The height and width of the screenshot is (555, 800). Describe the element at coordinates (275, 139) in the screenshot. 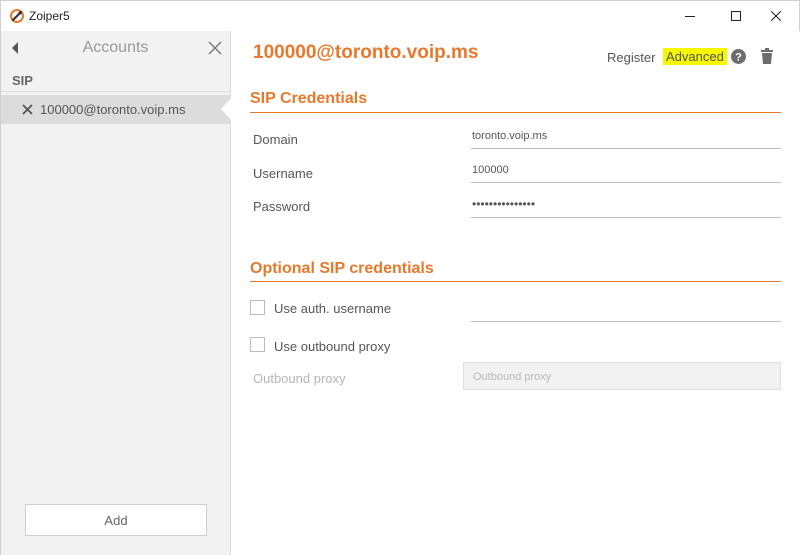

I see `domain-label: Domain` at that location.